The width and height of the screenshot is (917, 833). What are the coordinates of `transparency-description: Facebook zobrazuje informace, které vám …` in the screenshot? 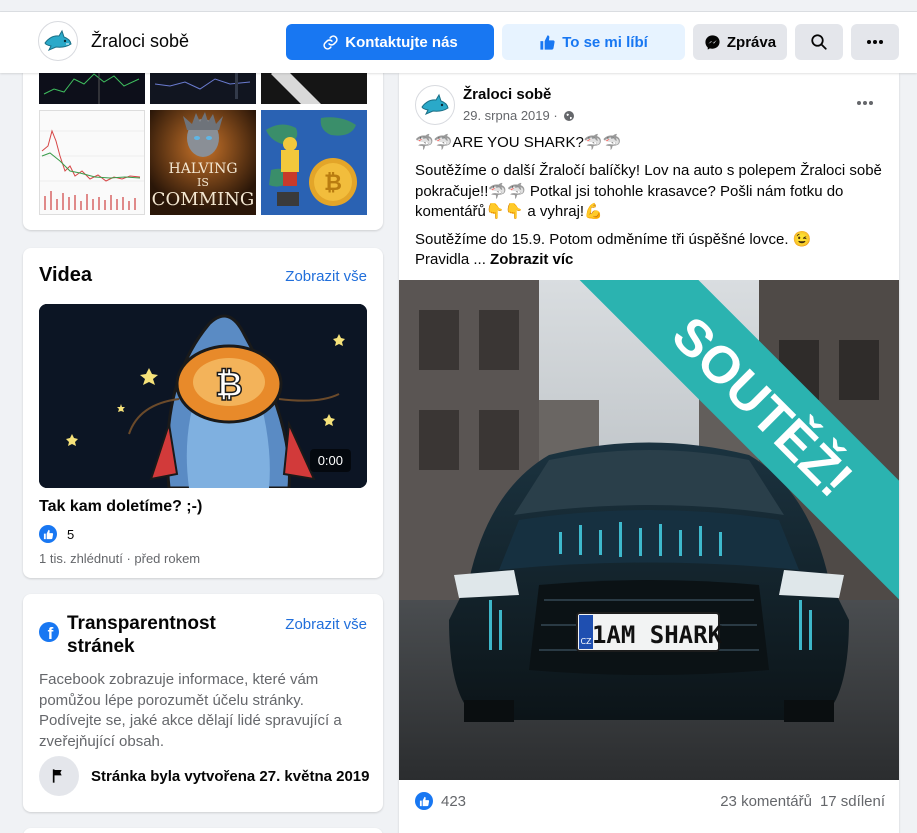 It's located at (190, 710).